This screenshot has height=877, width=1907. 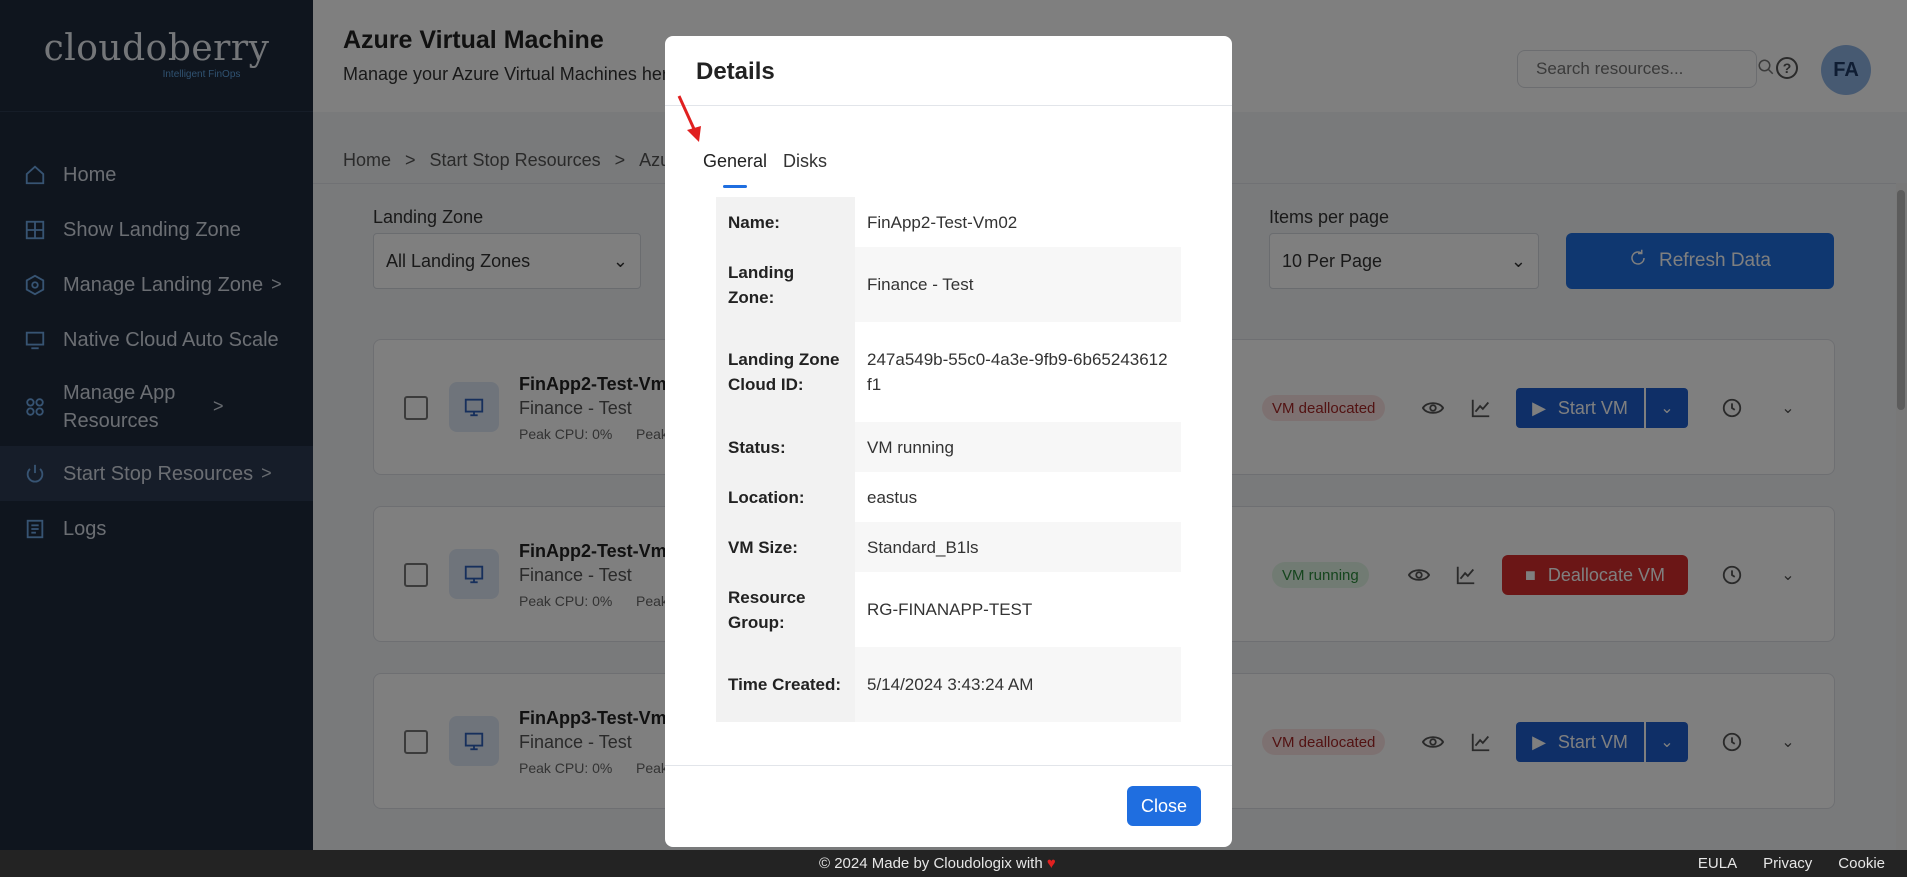 I want to click on tab-disks: Disks, so click(x=805, y=161).